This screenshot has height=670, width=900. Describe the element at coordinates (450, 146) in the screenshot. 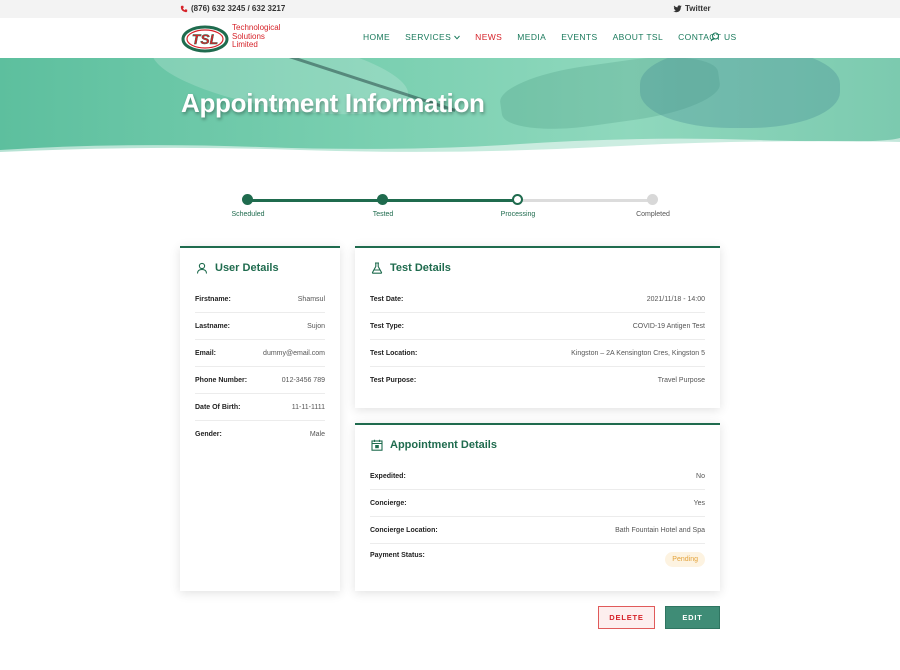

I see `hero-wave` at that location.